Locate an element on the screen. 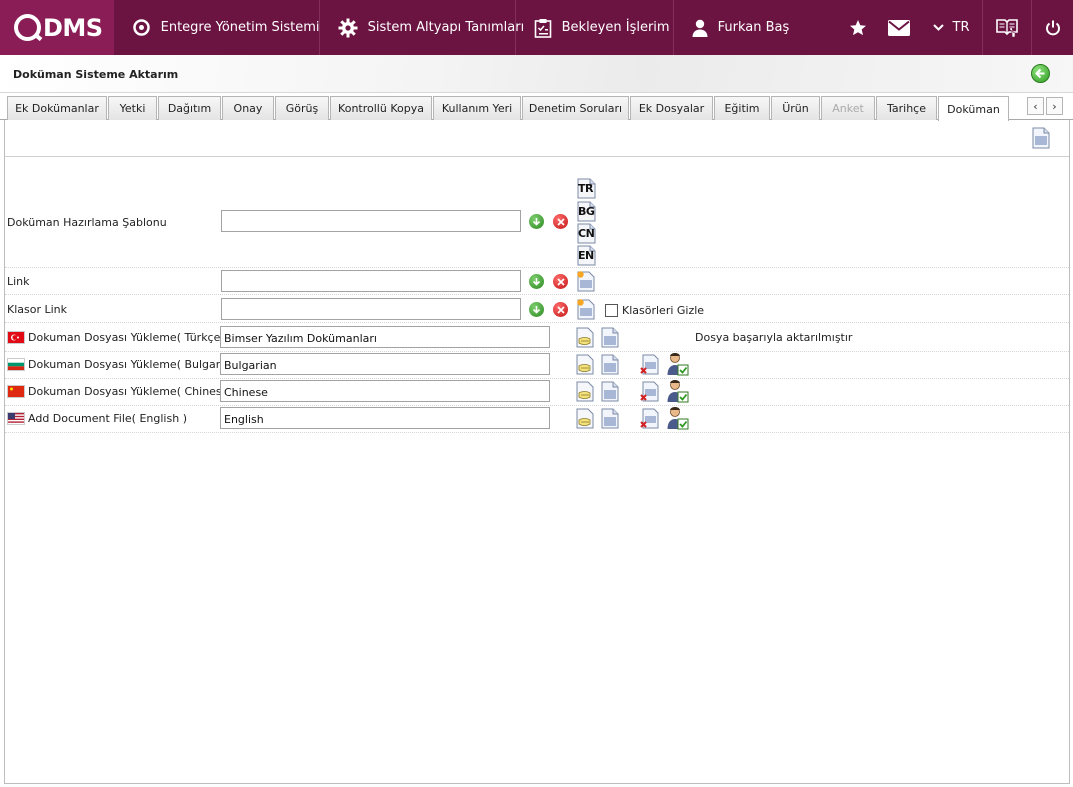 Image resolution: width=1073 pixels, height=787 pixels. nav-entegre-yonetim: Entegre Yönetim Sistemi is located at coordinates (217, 27).